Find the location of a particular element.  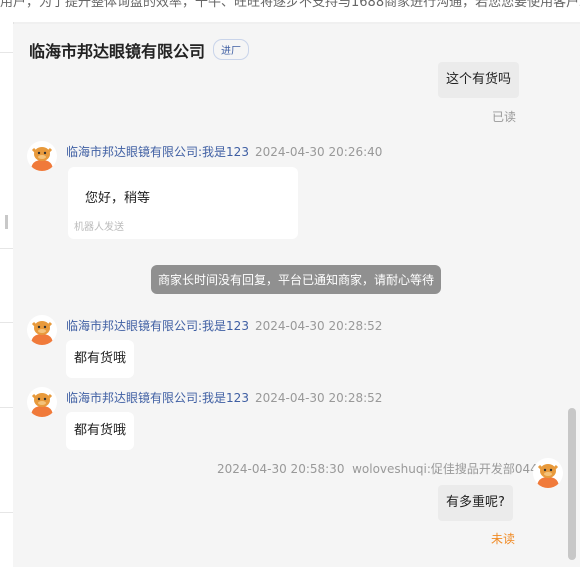

shop-title: 临海市邦达眼镜有限公司 is located at coordinates (117, 50).